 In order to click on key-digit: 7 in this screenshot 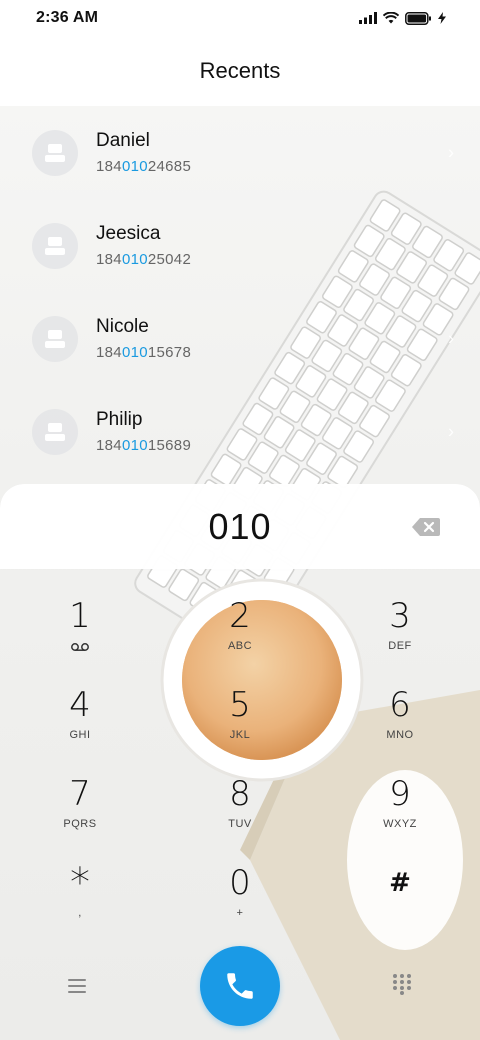, I will do `click(80, 794)`.